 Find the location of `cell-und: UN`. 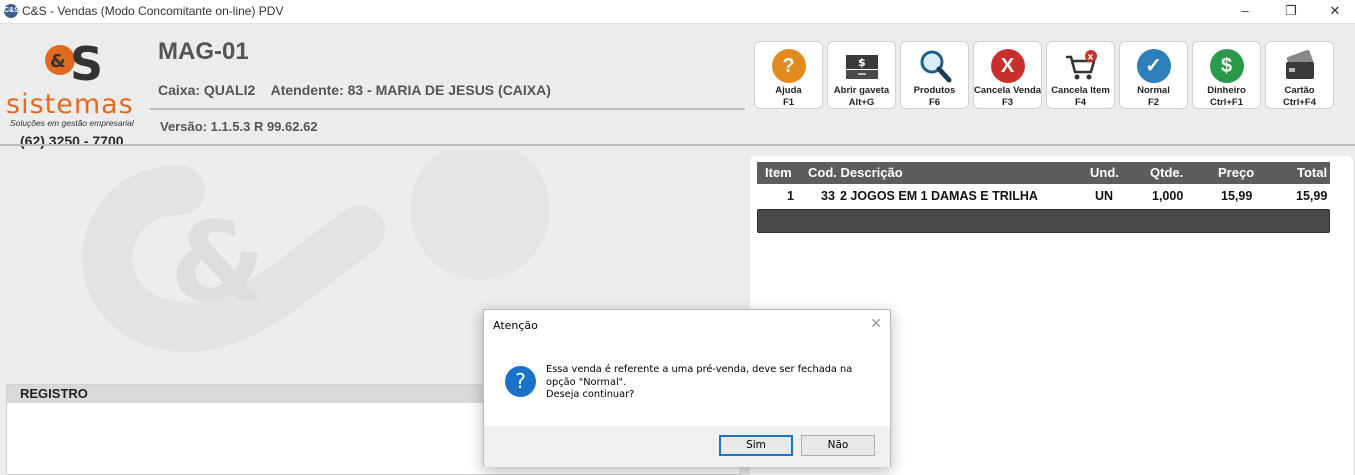

cell-und: UN is located at coordinates (1104, 196).